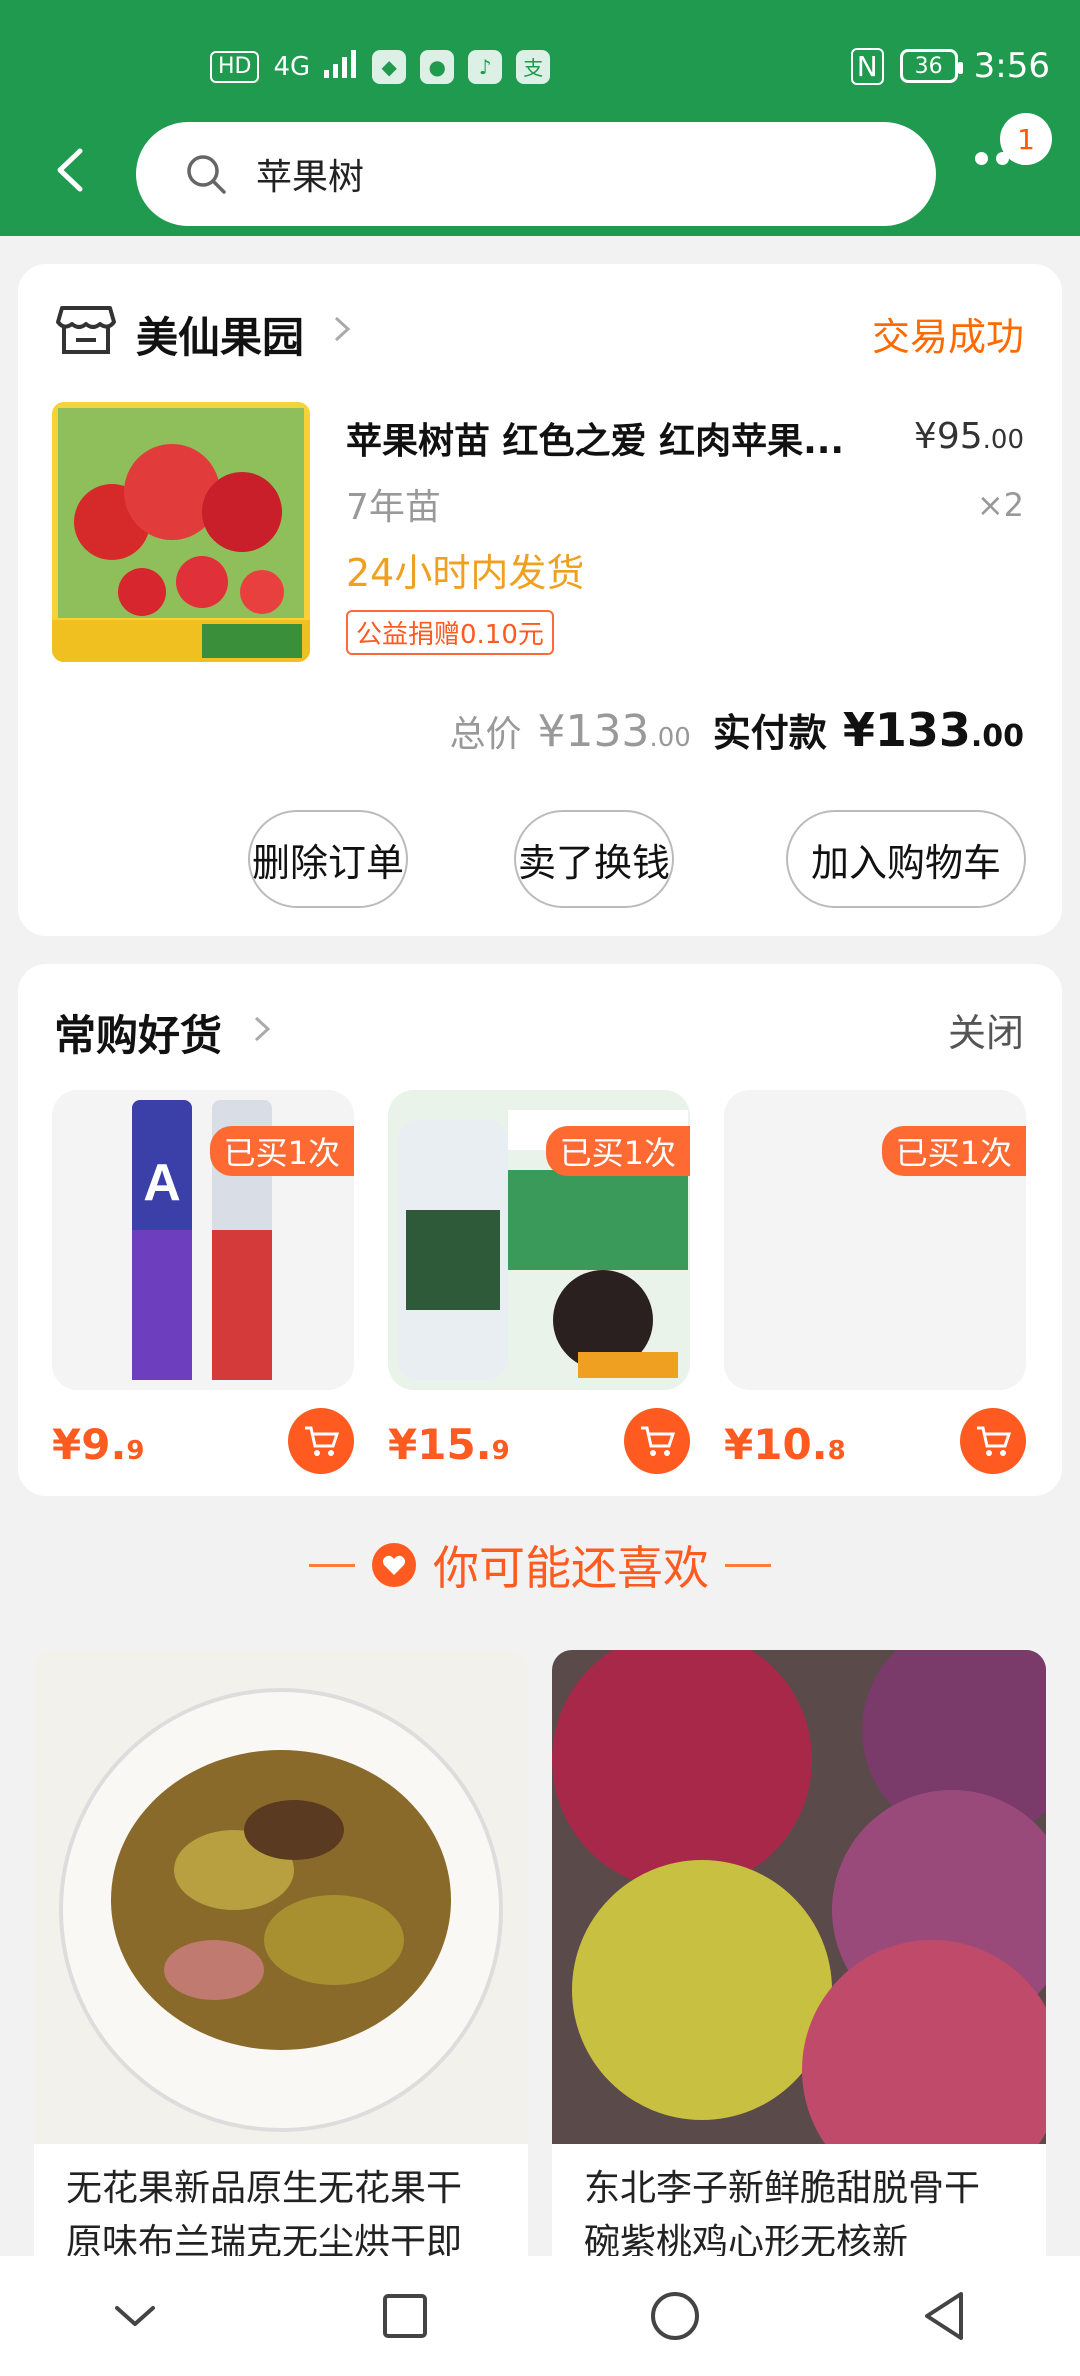 The width and height of the screenshot is (1080, 2376). Describe the element at coordinates (675, 2316) in the screenshot. I see `home-icon` at that location.